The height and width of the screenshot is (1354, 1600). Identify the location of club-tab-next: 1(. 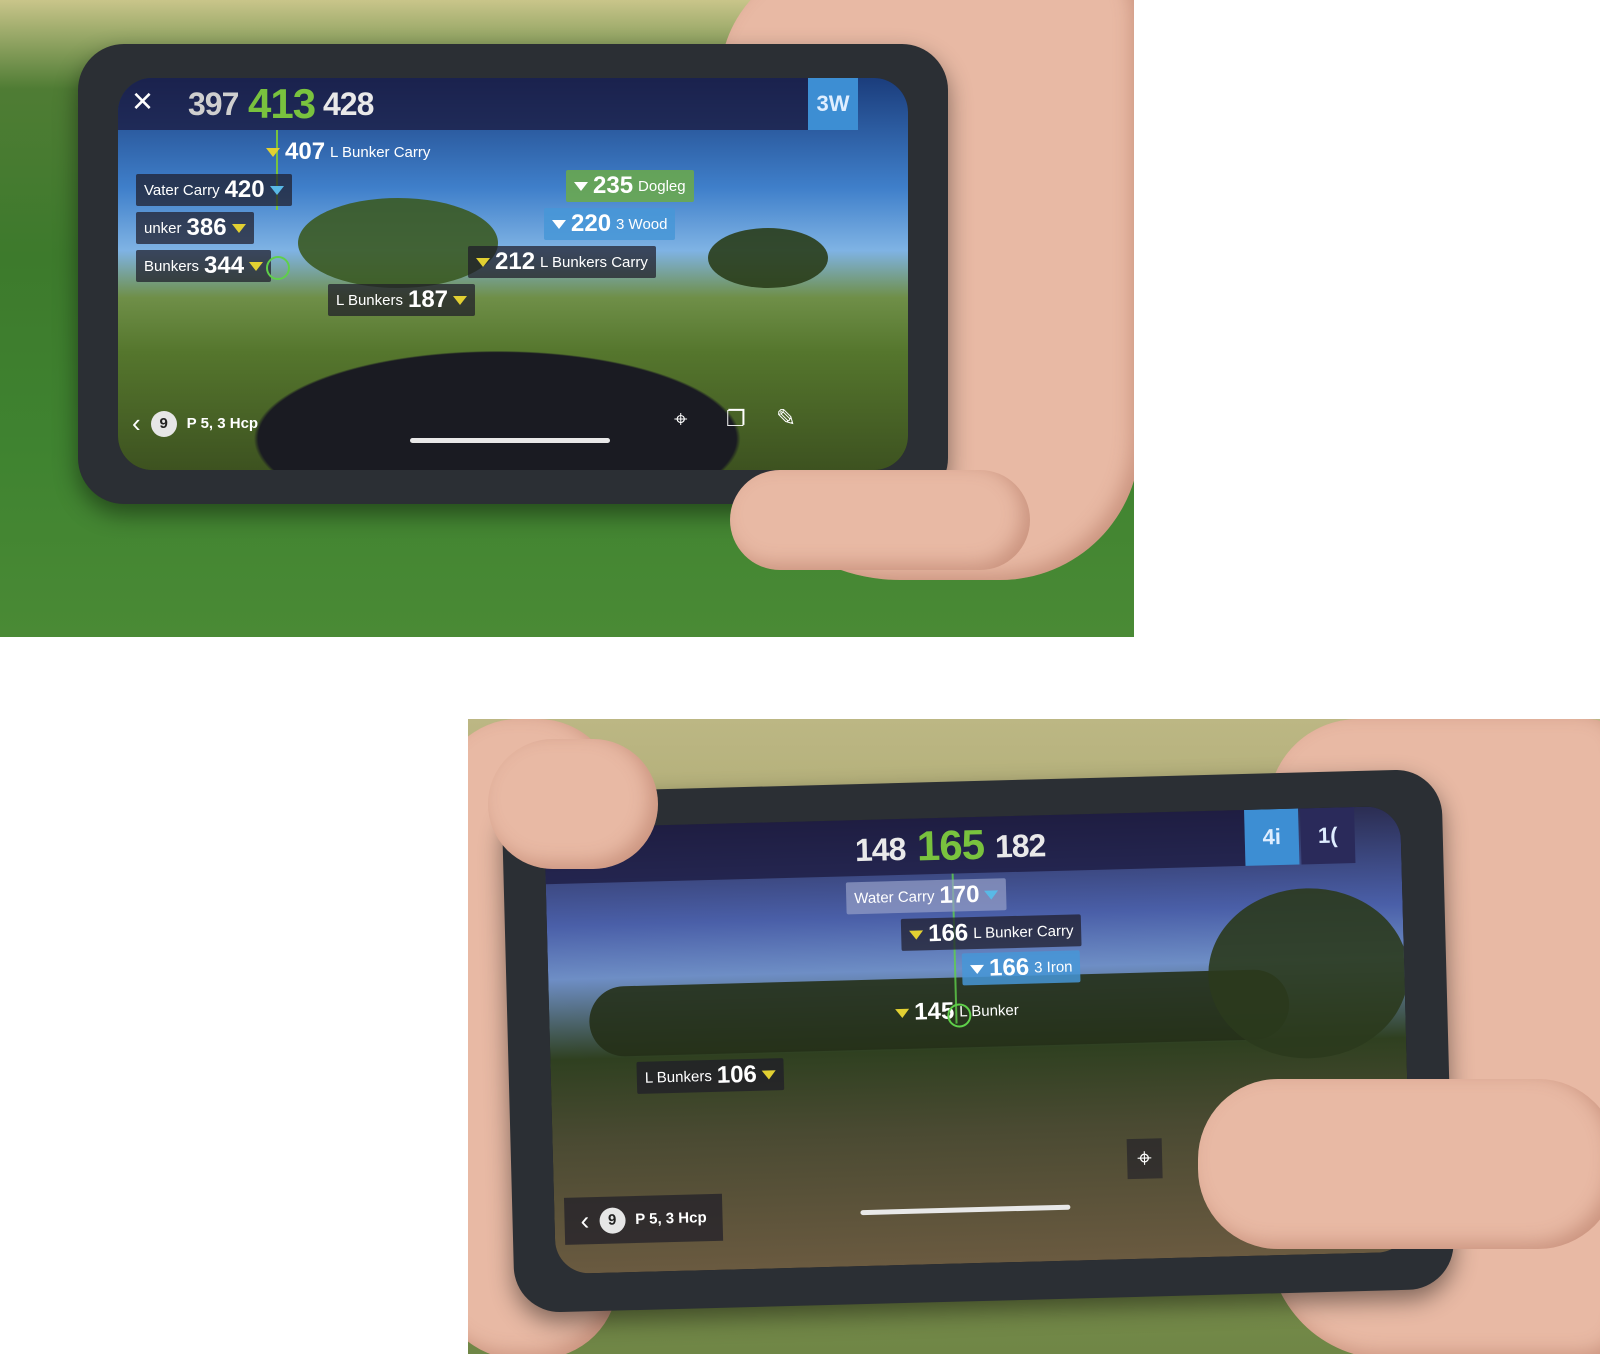
(1328, 836).